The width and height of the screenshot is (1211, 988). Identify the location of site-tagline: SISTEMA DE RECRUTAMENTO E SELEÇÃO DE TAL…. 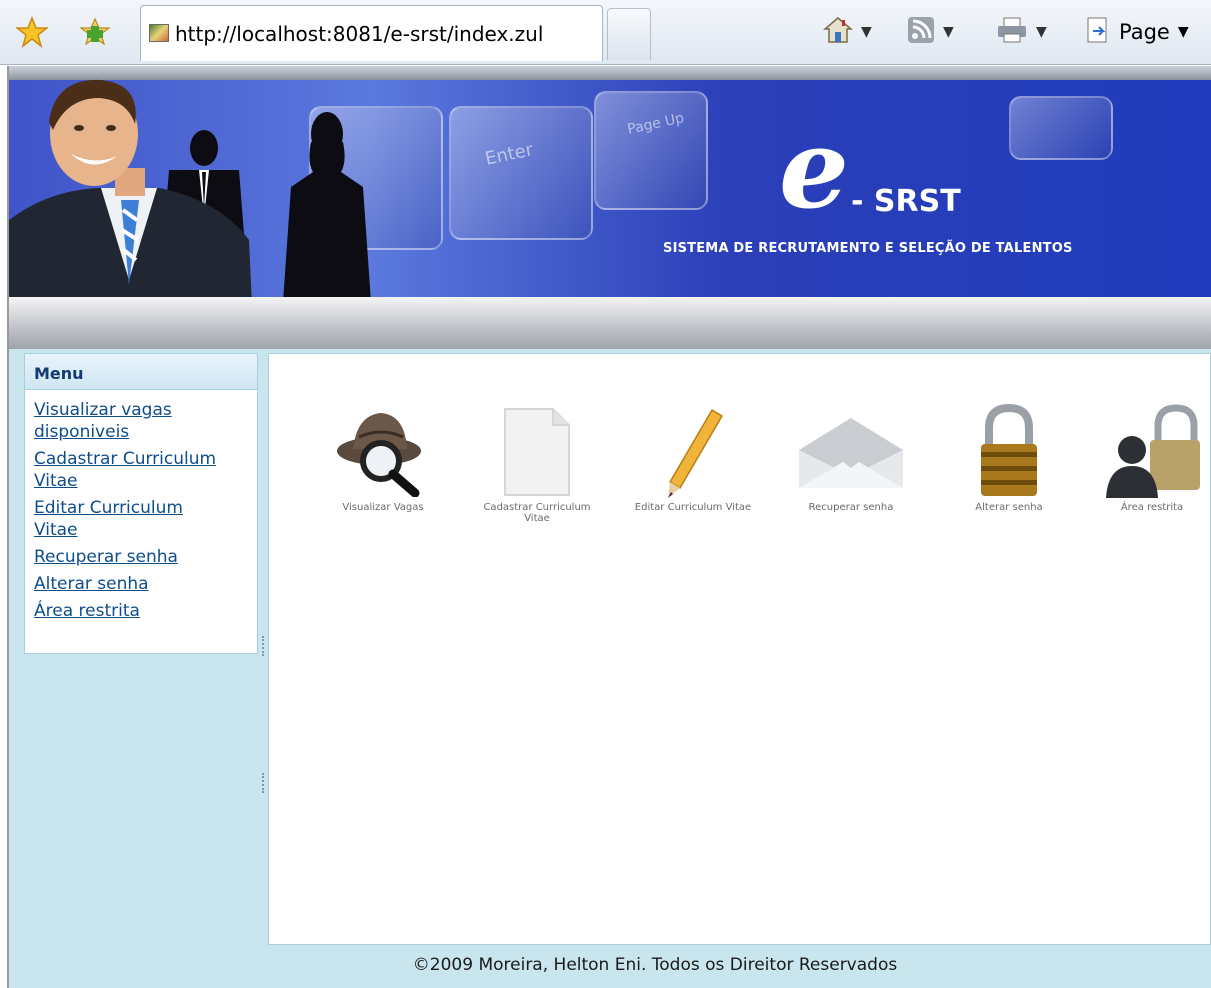
(868, 248).